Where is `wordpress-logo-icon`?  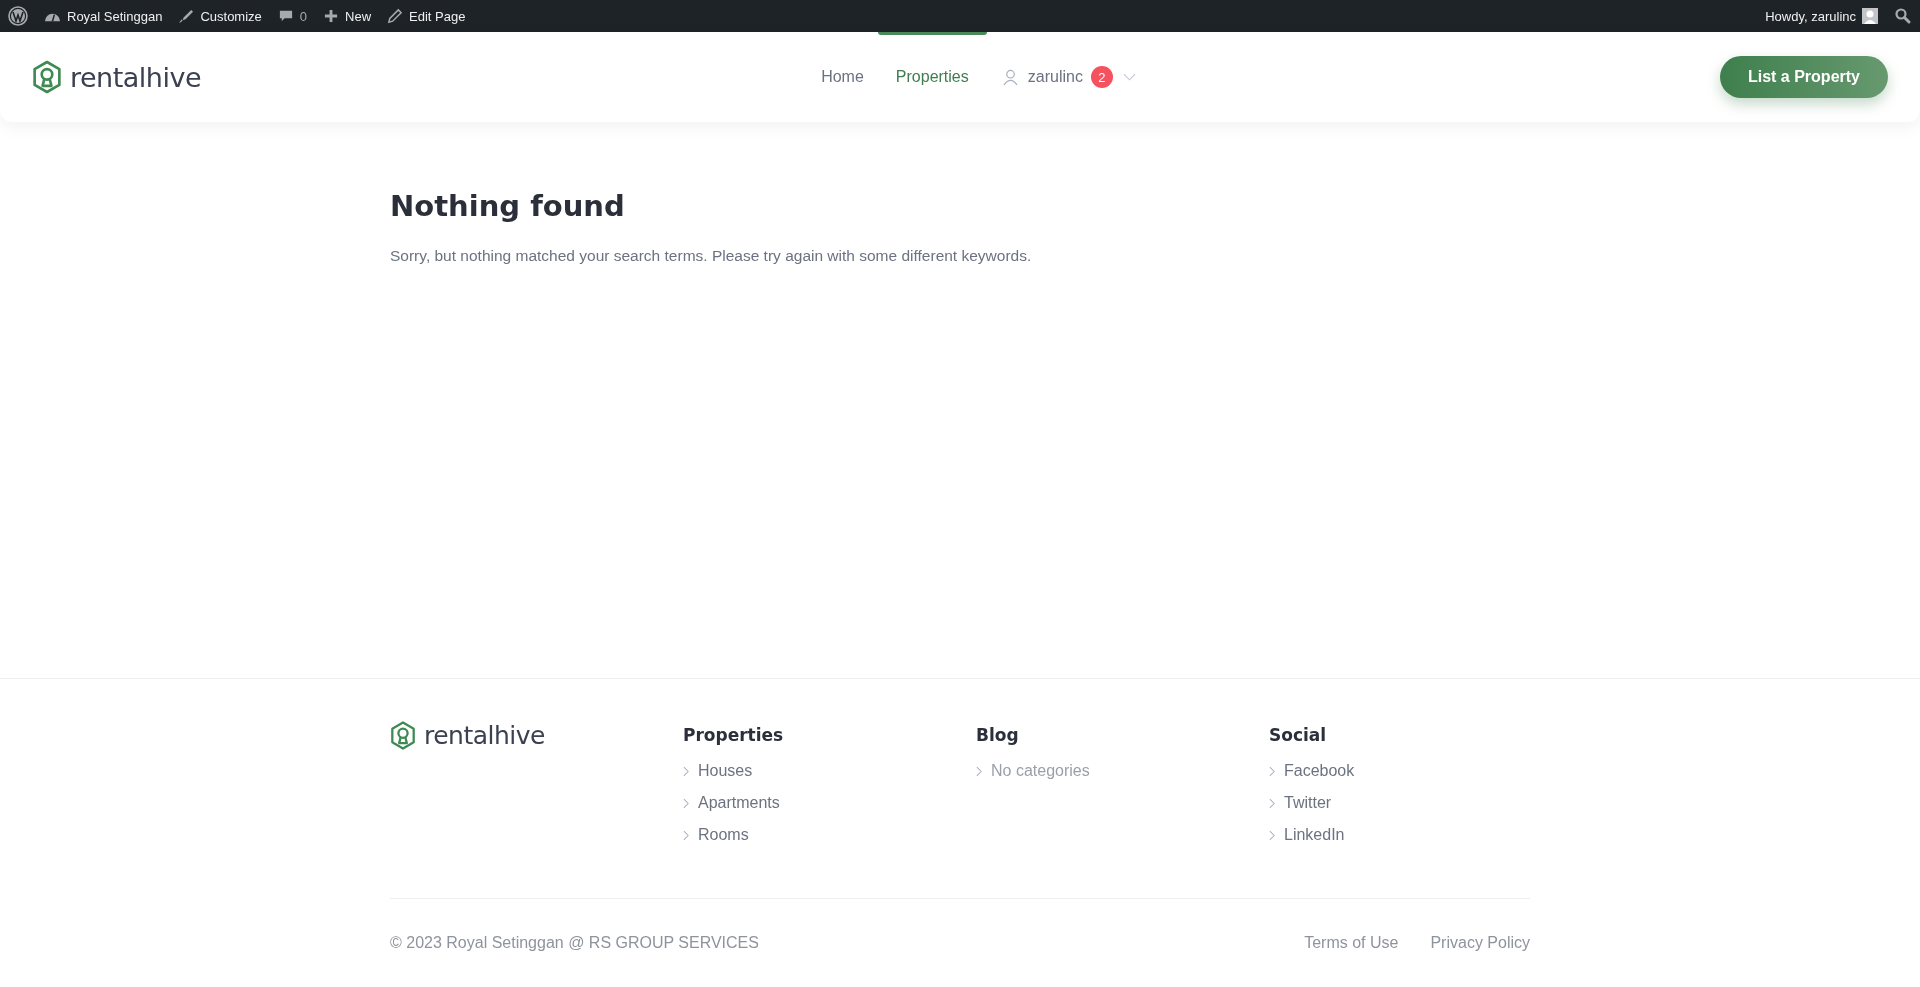 wordpress-logo-icon is located at coordinates (18, 16).